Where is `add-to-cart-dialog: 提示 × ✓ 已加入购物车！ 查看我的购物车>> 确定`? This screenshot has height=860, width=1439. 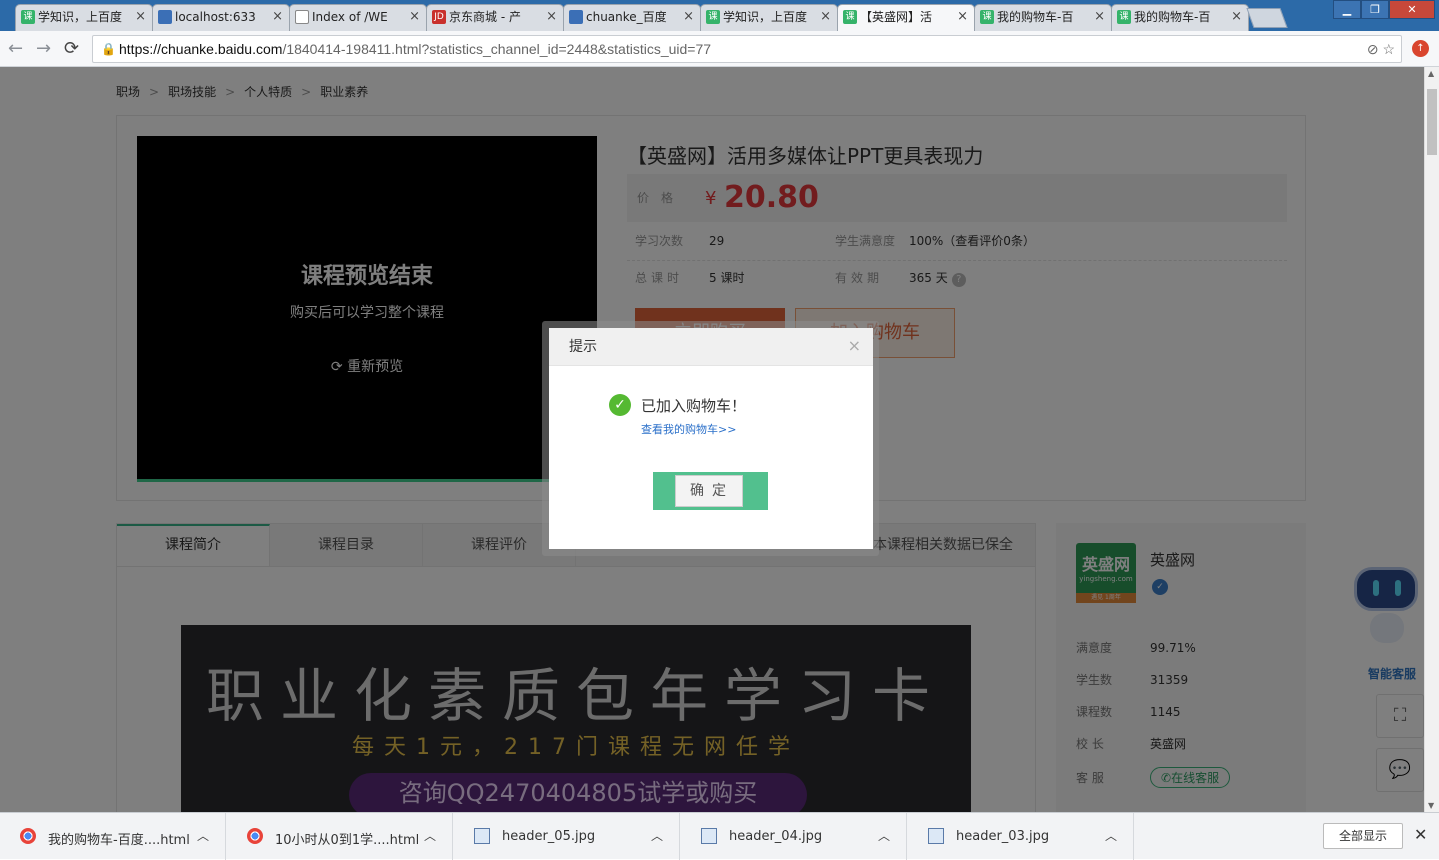 add-to-cart-dialog: 提示 × ✓ 已加入购物车！ 查看我的购物车>> 确定 is located at coordinates (711, 438).